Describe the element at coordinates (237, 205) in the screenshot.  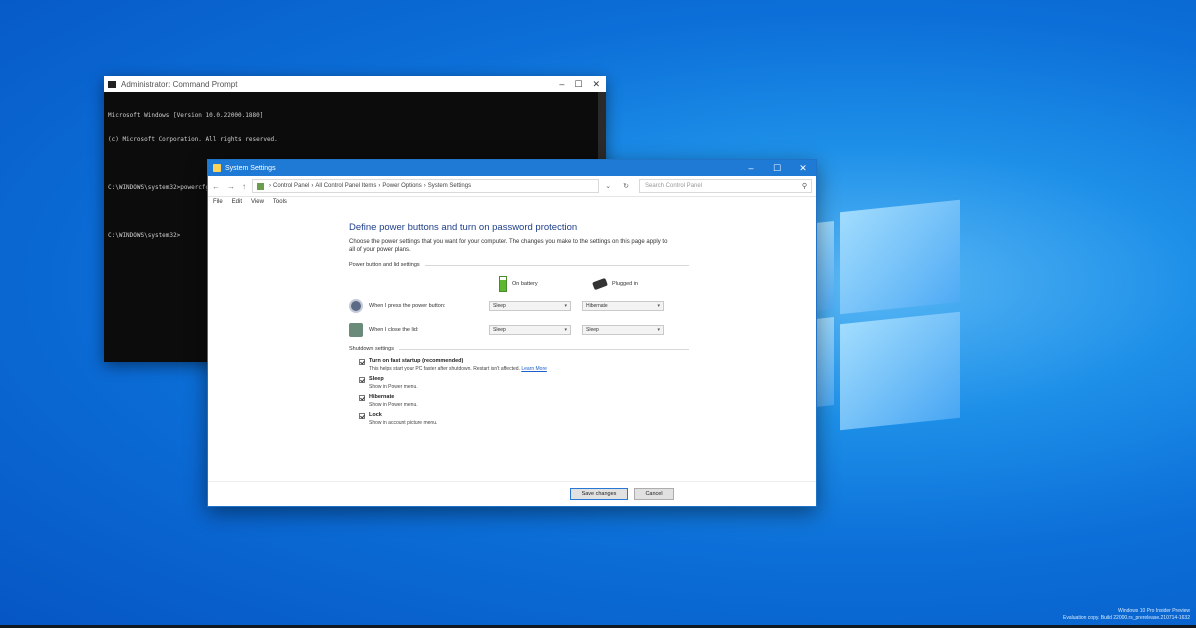
I see `menu-edit: Edit` at that location.